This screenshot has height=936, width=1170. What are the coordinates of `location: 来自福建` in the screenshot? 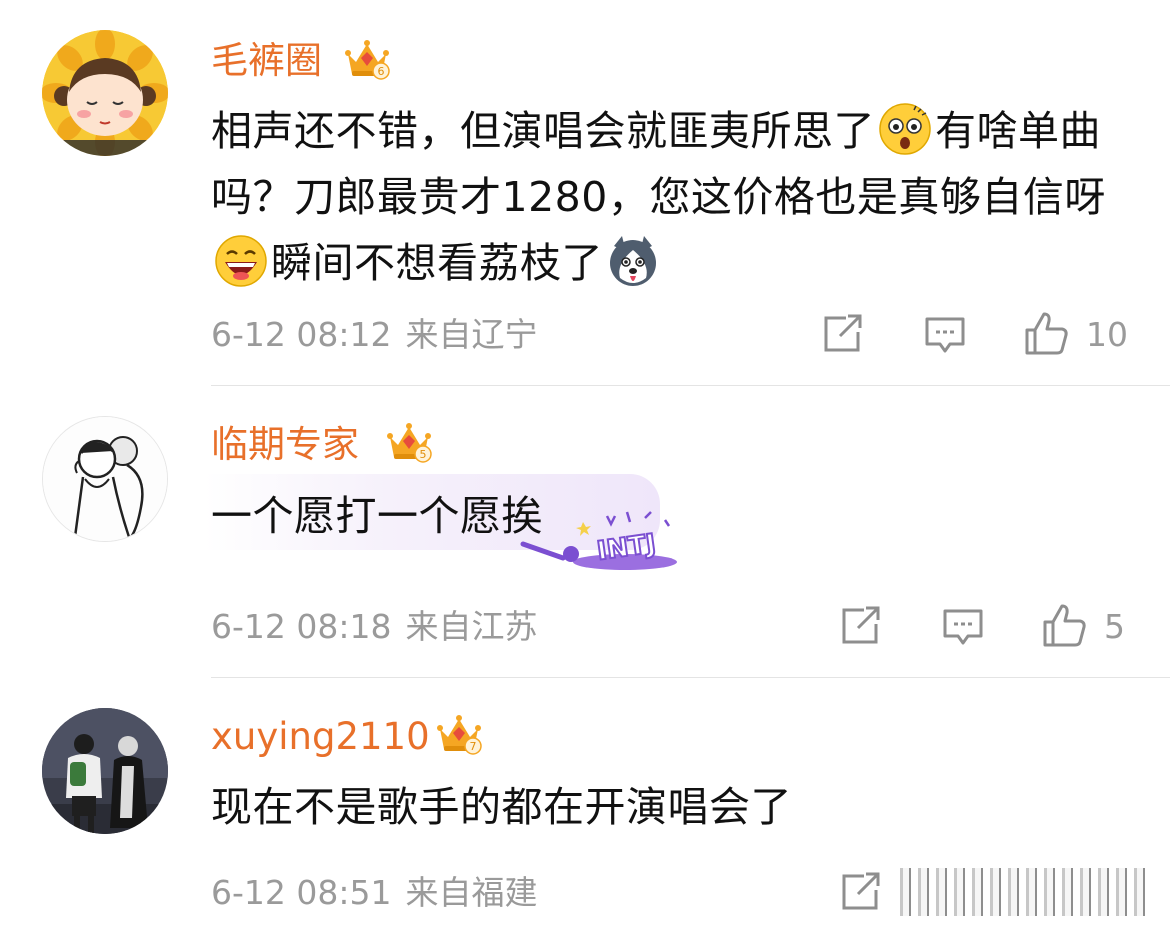 It's located at (471, 892).